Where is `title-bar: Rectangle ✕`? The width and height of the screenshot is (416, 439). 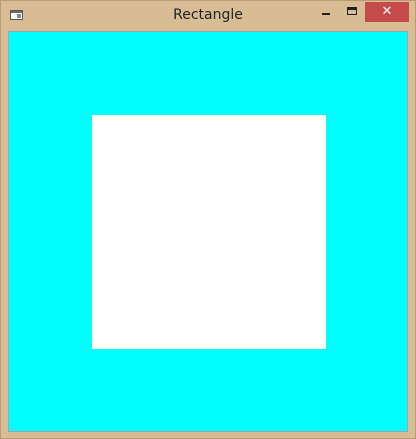
title-bar: Rectangle ✕ is located at coordinates (208, 16).